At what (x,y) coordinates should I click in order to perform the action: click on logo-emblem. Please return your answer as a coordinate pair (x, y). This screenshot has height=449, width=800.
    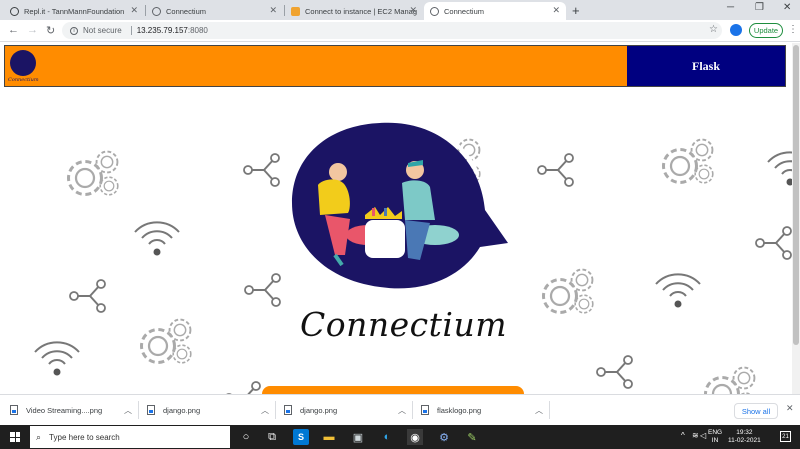
    Looking at the image, I should click on (23, 63).